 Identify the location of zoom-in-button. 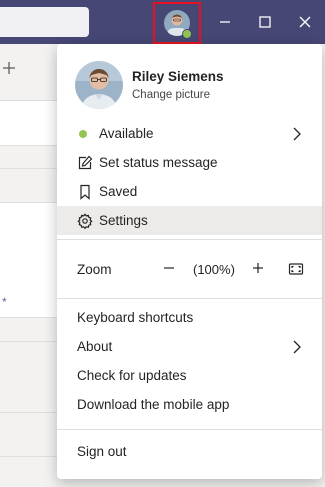
(258, 268).